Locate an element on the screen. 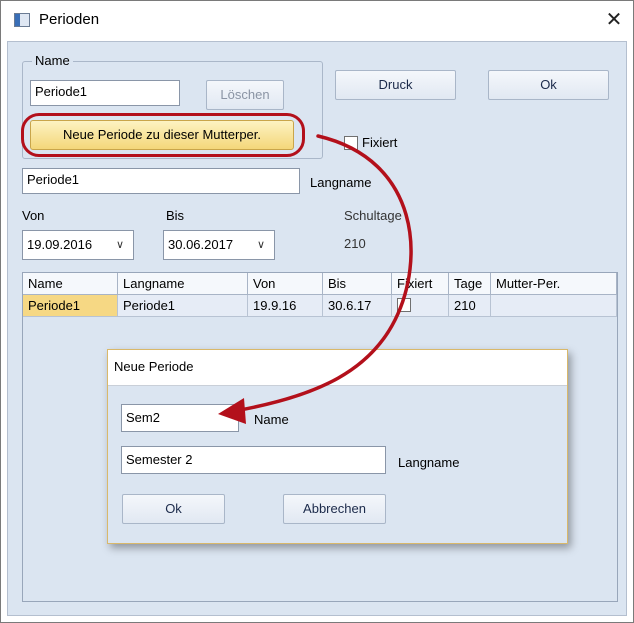  column-header-name: Name is located at coordinates (70, 284).